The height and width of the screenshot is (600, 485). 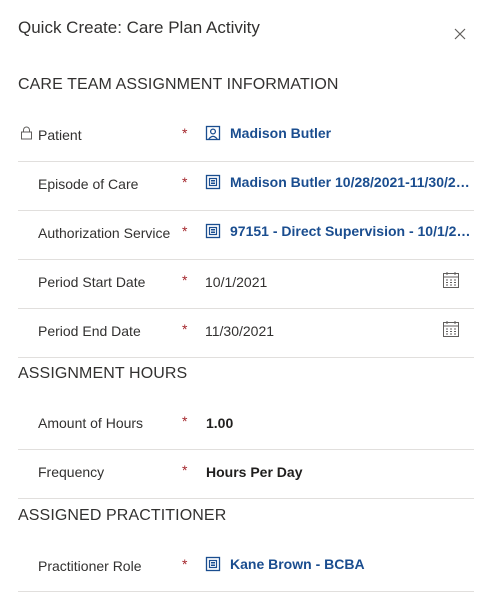 I want to click on episode-lookup-value: Madison Butler 10/28/2021-11/30/2021, so click(x=339, y=182).